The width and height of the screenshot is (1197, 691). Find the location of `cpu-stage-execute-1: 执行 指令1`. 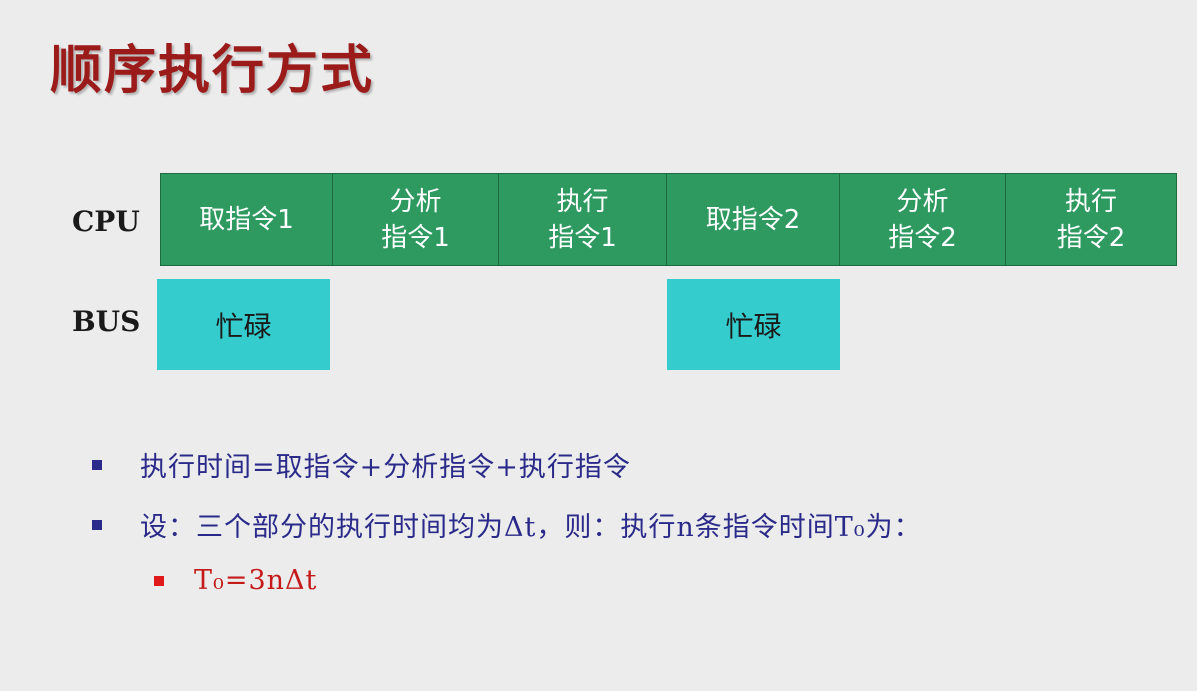

cpu-stage-execute-1: 执行 指令1 is located at coordinates (583, 219).